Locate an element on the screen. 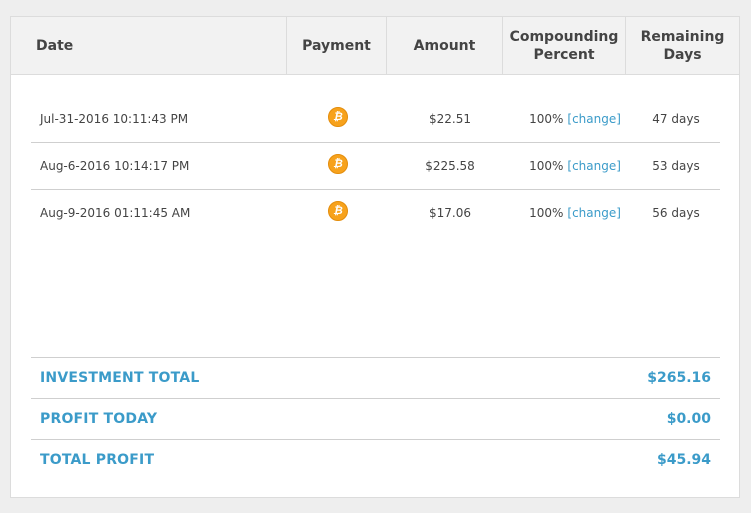 Image resolution: width=751 pixels, height=513 pixels. column-header-date: Date is located at coordinates (149, 45).